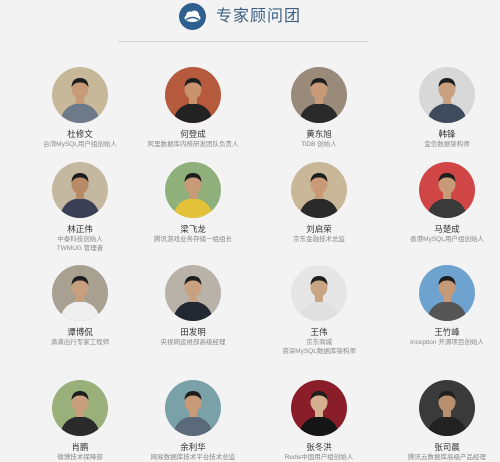 The width and height of the screenshot is (500, 462). Describe the element at coordinates (447, 239) in the screenshot. I see `expert-role: 香港MySQL用户组创始人` at that location.